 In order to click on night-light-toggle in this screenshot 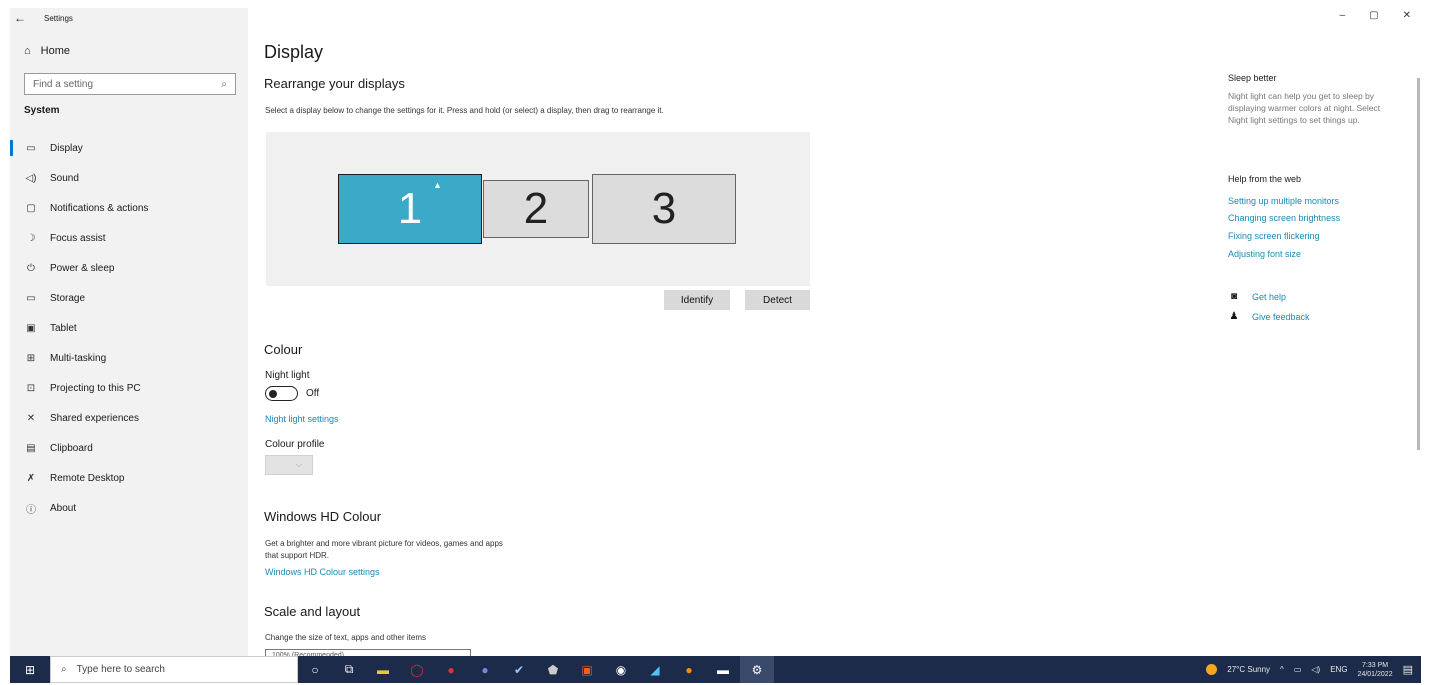, I will do `click(281, 393)`.